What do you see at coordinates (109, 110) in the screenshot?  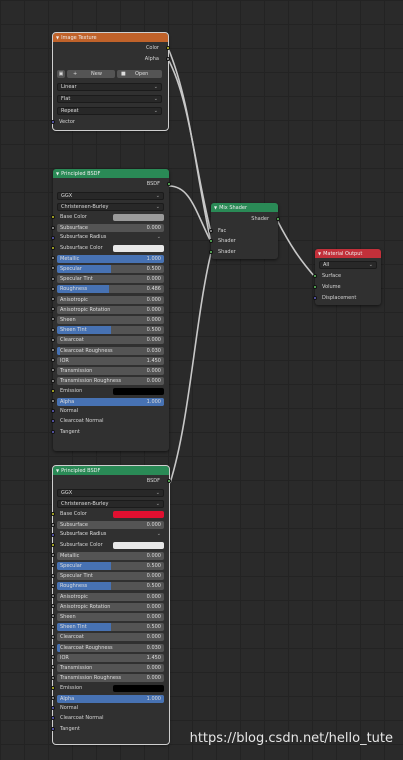 I see `extension-dropdown: Repeat ⌄` at bounding box center [109, 110].